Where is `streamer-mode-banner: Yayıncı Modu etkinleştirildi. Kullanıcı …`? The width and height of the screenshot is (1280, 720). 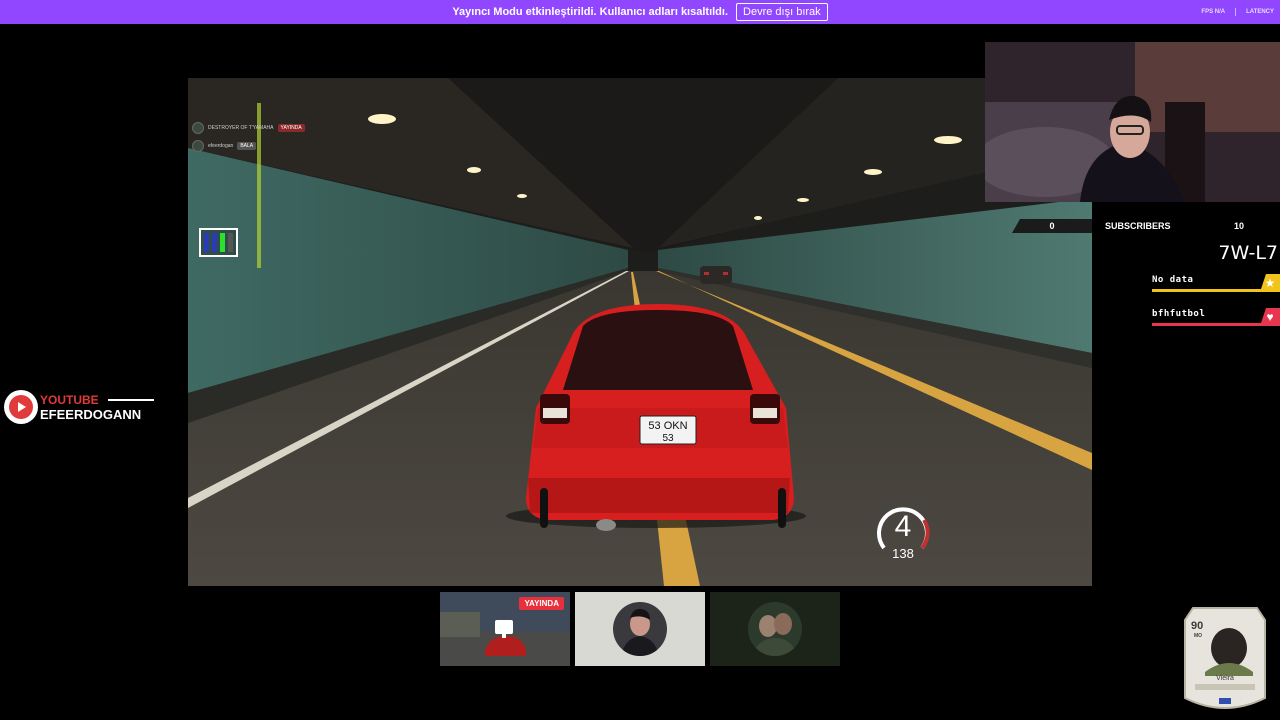
streamer-mode-banner: Yayıncı Modu etkinleştirildi. Kullanıcı … is located at coordinates (640, 12).